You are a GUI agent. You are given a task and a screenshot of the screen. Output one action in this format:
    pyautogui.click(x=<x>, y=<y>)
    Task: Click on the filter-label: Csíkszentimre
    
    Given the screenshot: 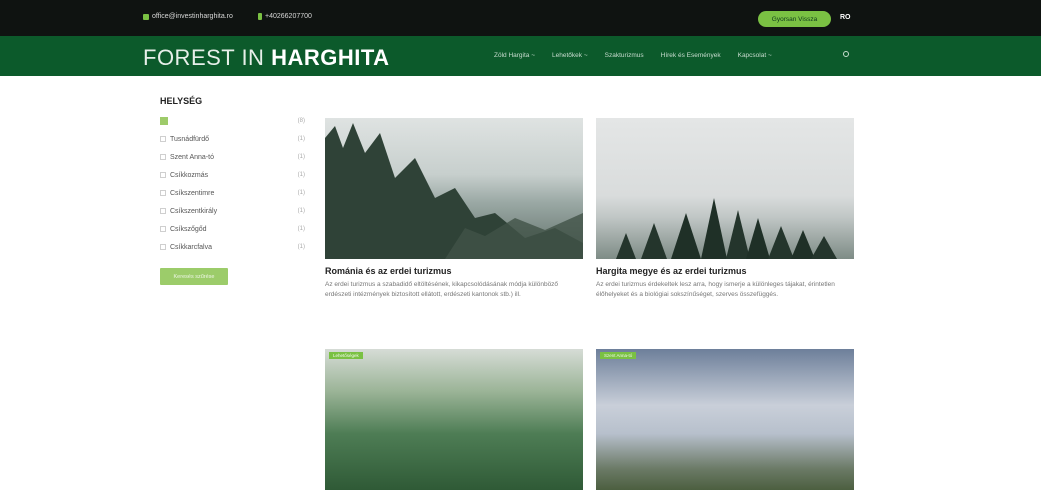 What is the action you would take?
    pyautogui.click(x=192, y=193)
    